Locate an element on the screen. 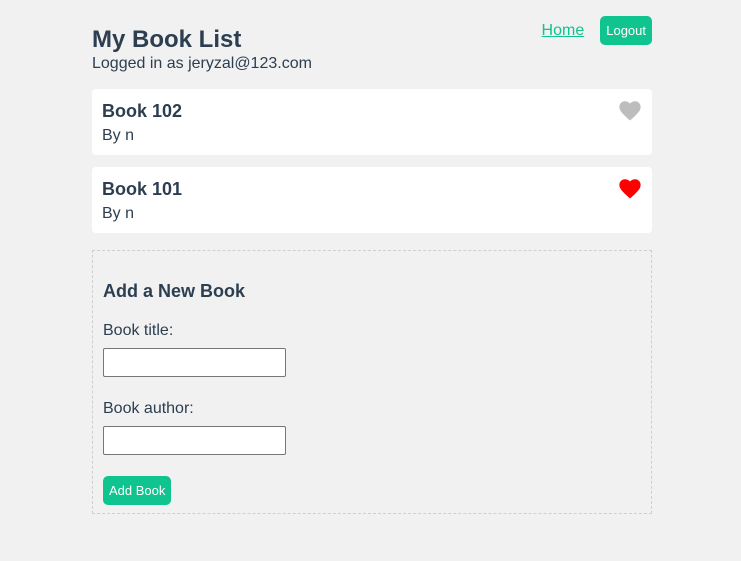 Image resolution: width=741 pixels, height=561 pixels. book-title-label: Book title: is located at coordinates (138, 330).